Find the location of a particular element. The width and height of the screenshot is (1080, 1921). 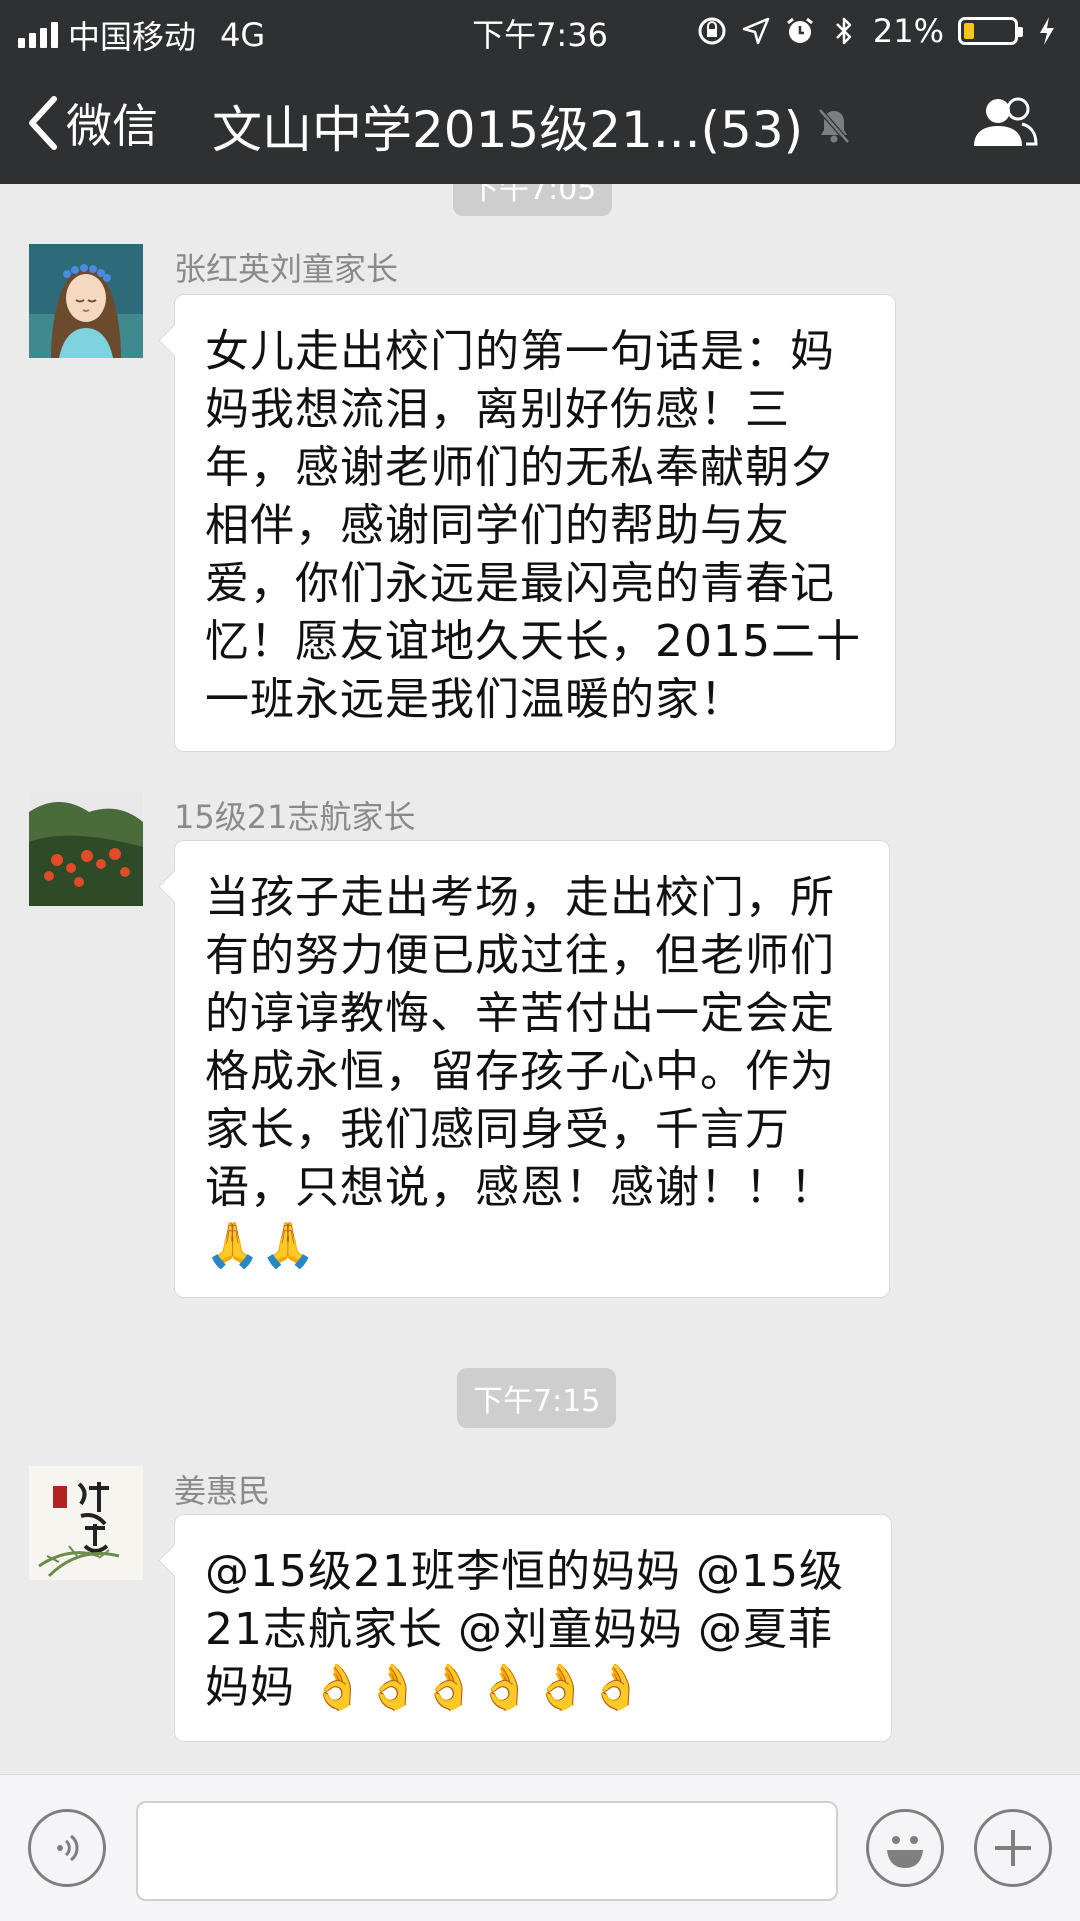

group-members-icon is located at coordinates (1006, 121).